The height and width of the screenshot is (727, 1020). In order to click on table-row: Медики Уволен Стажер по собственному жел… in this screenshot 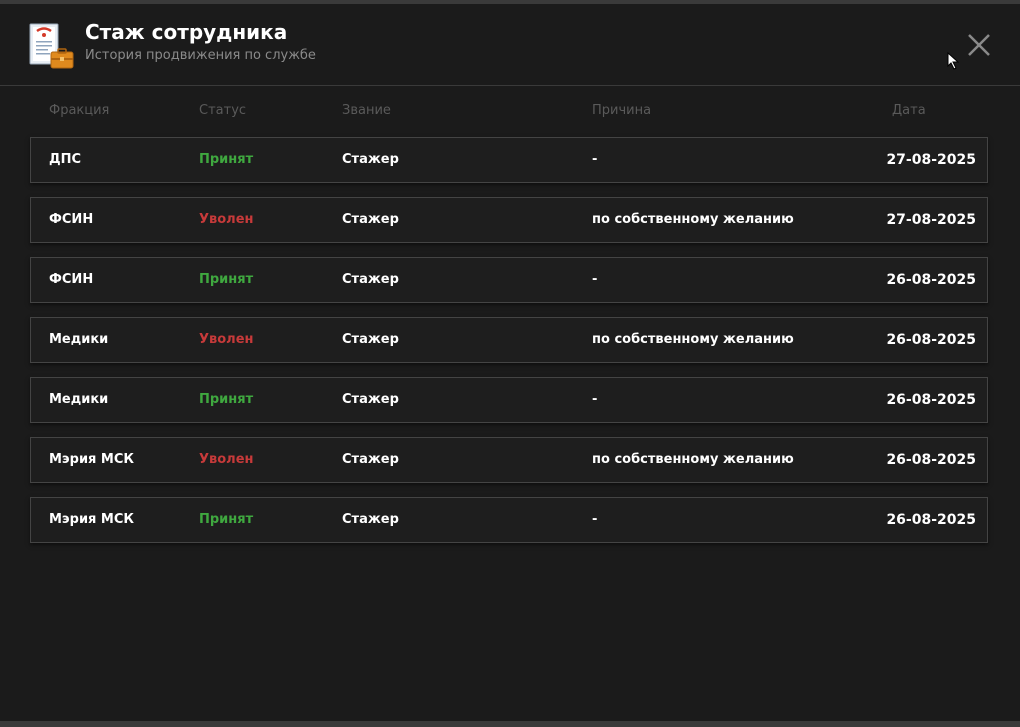, I will do `click(509, 340)`.